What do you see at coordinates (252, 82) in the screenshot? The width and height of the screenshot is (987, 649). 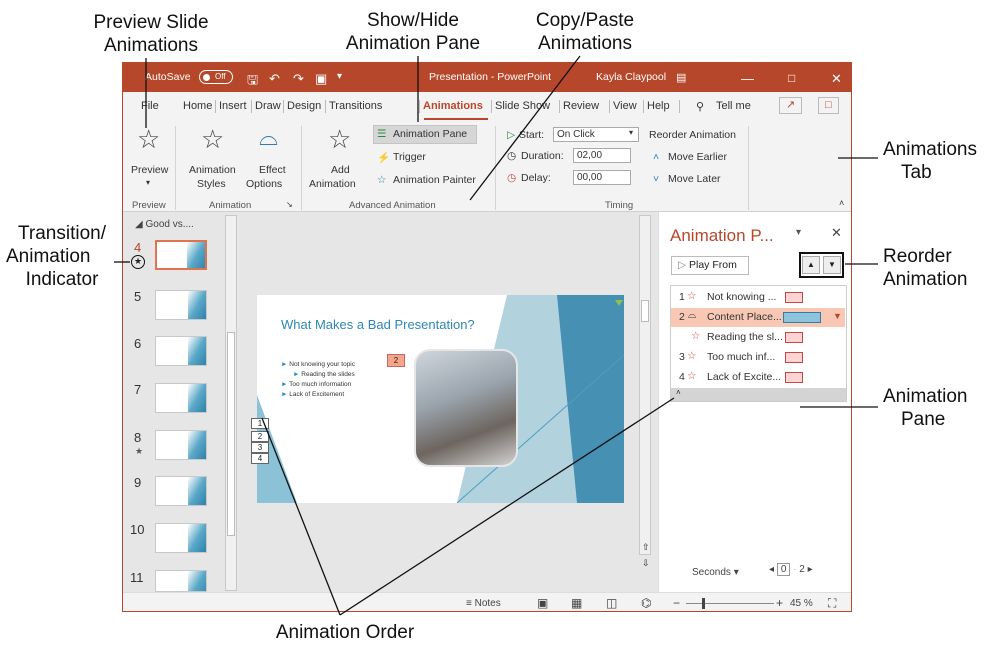 I see `save-icon: 🖫` at bounding box center [252, 82].